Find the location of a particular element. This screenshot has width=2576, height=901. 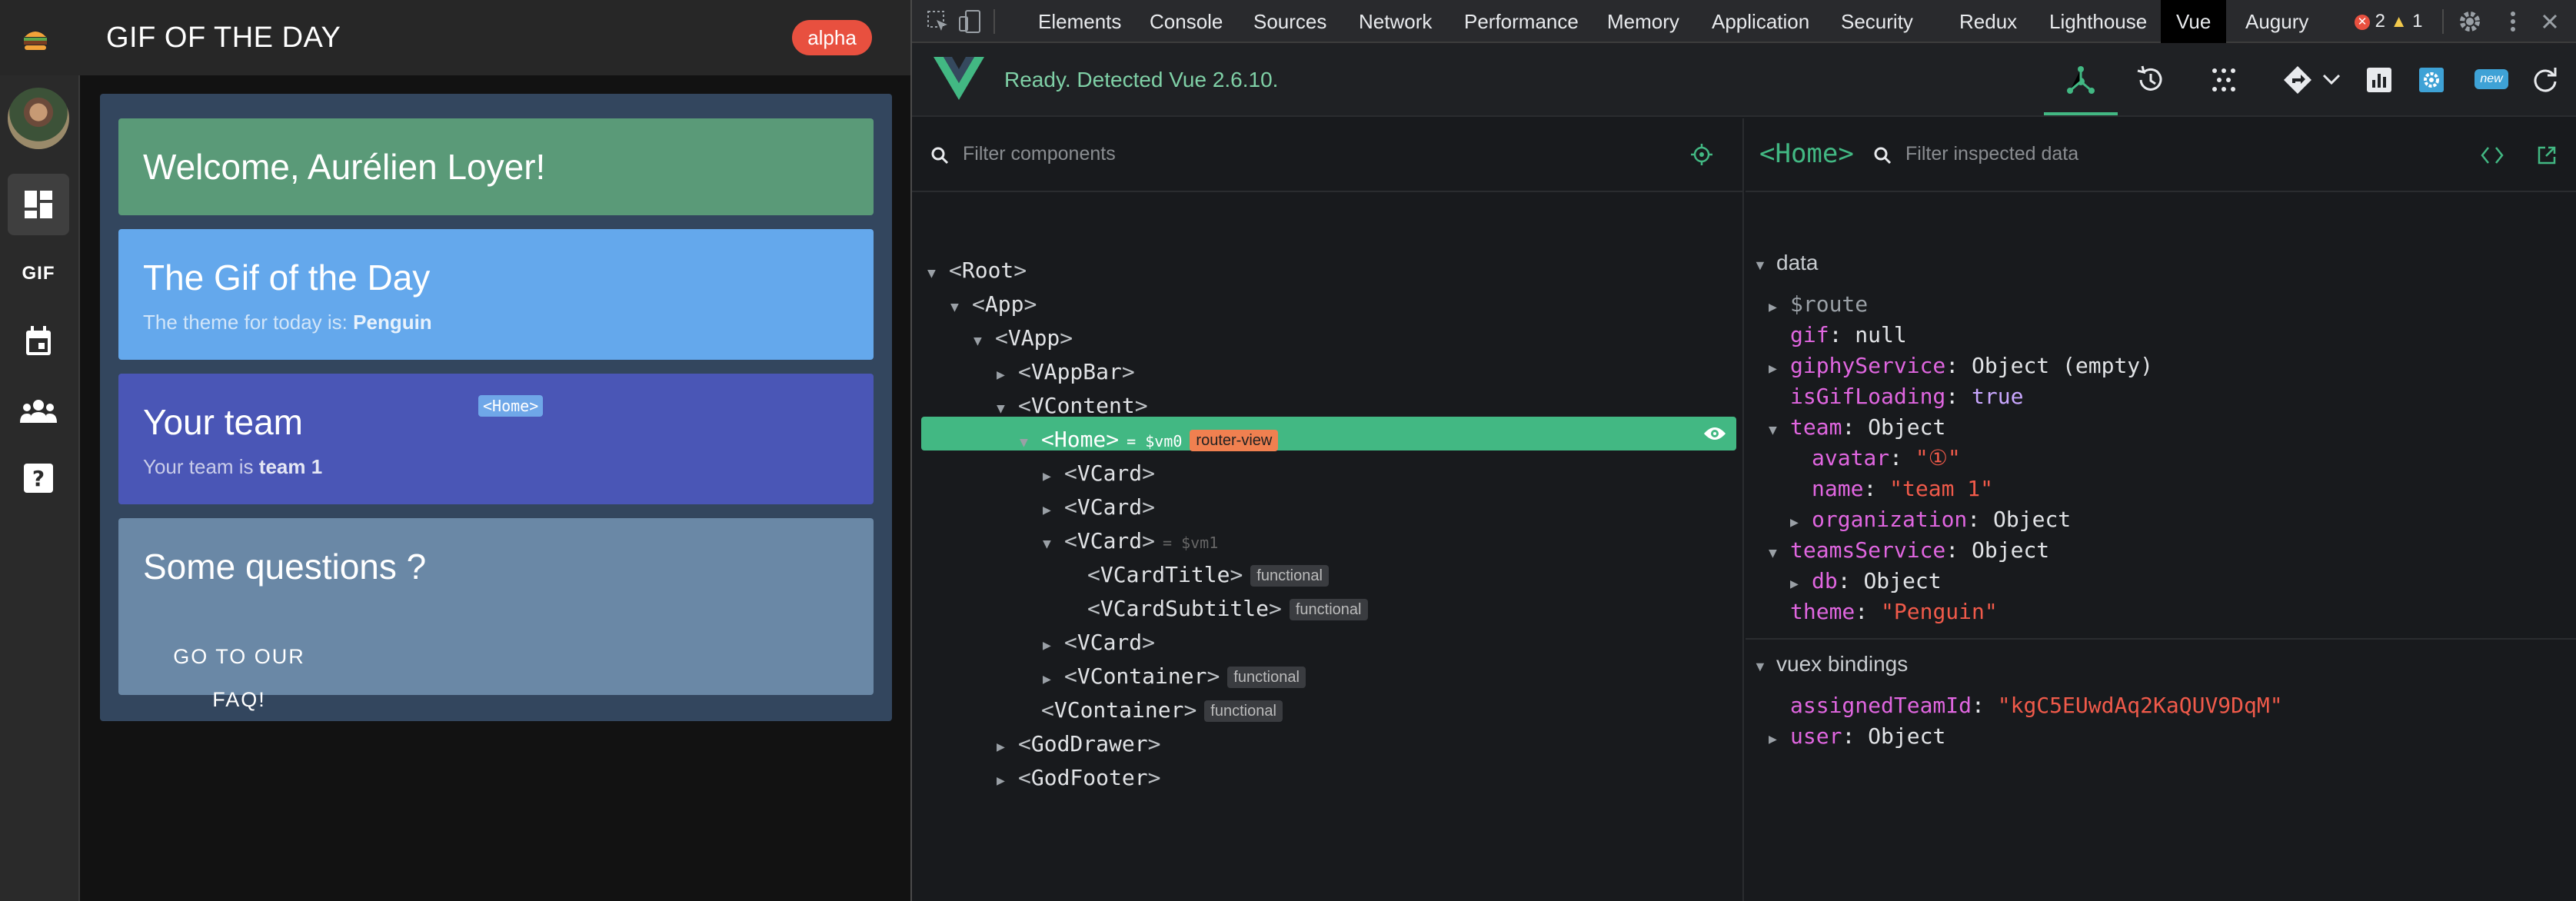

tree-row: ▼ <VCard> = $vm1 is located at coordinates (1130, 541).